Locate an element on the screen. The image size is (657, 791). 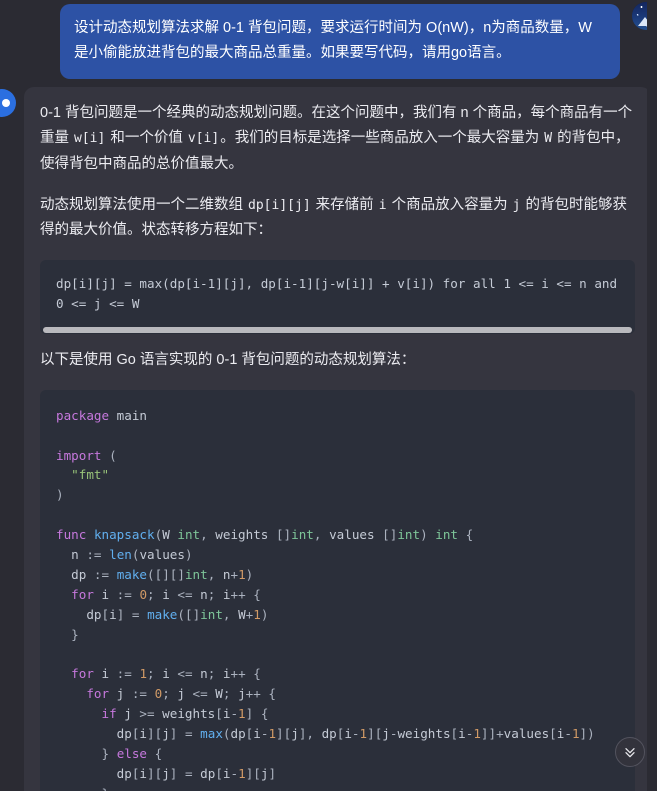
paragraph-2-text-3: 个商品放入容量为 is located at coordinates (449, 204).